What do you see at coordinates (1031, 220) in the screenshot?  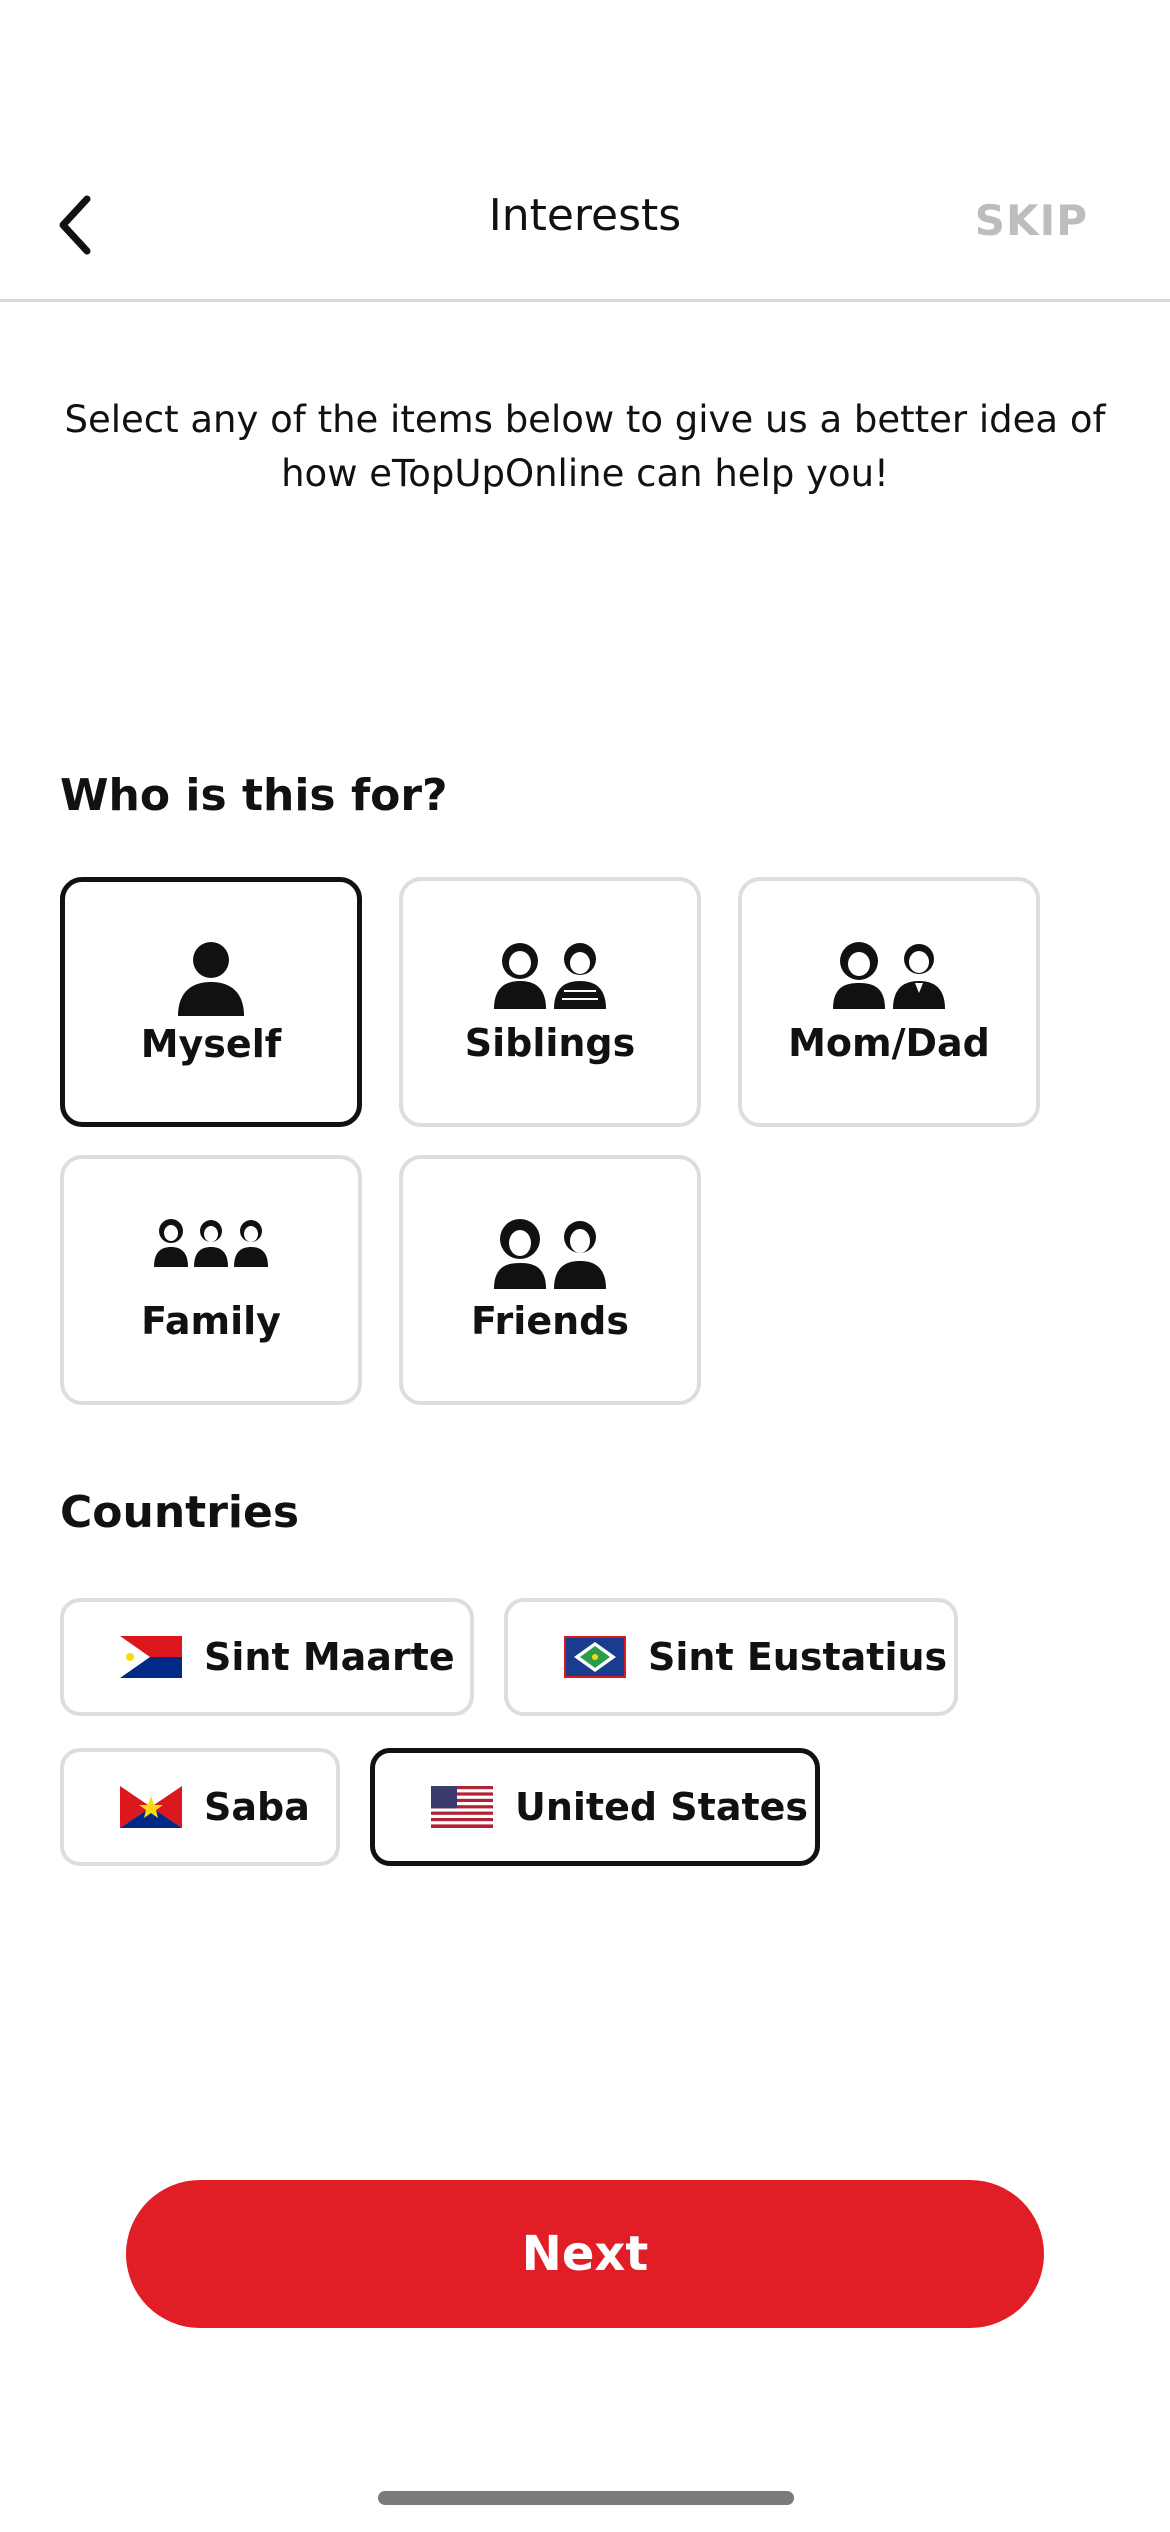 I see `skip-button: SKIP` at bounding box center [1031, 220].